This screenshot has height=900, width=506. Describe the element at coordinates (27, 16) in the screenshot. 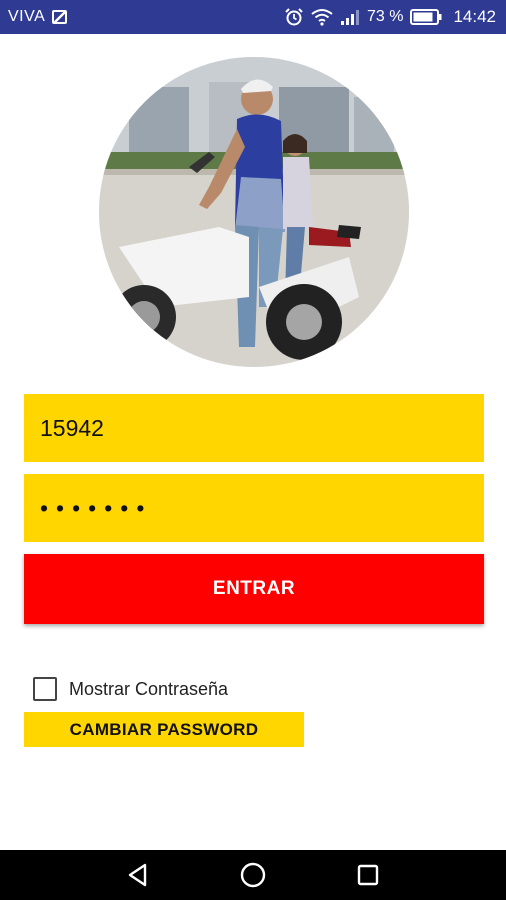

I see `carrier-name: VIVA` at that location.